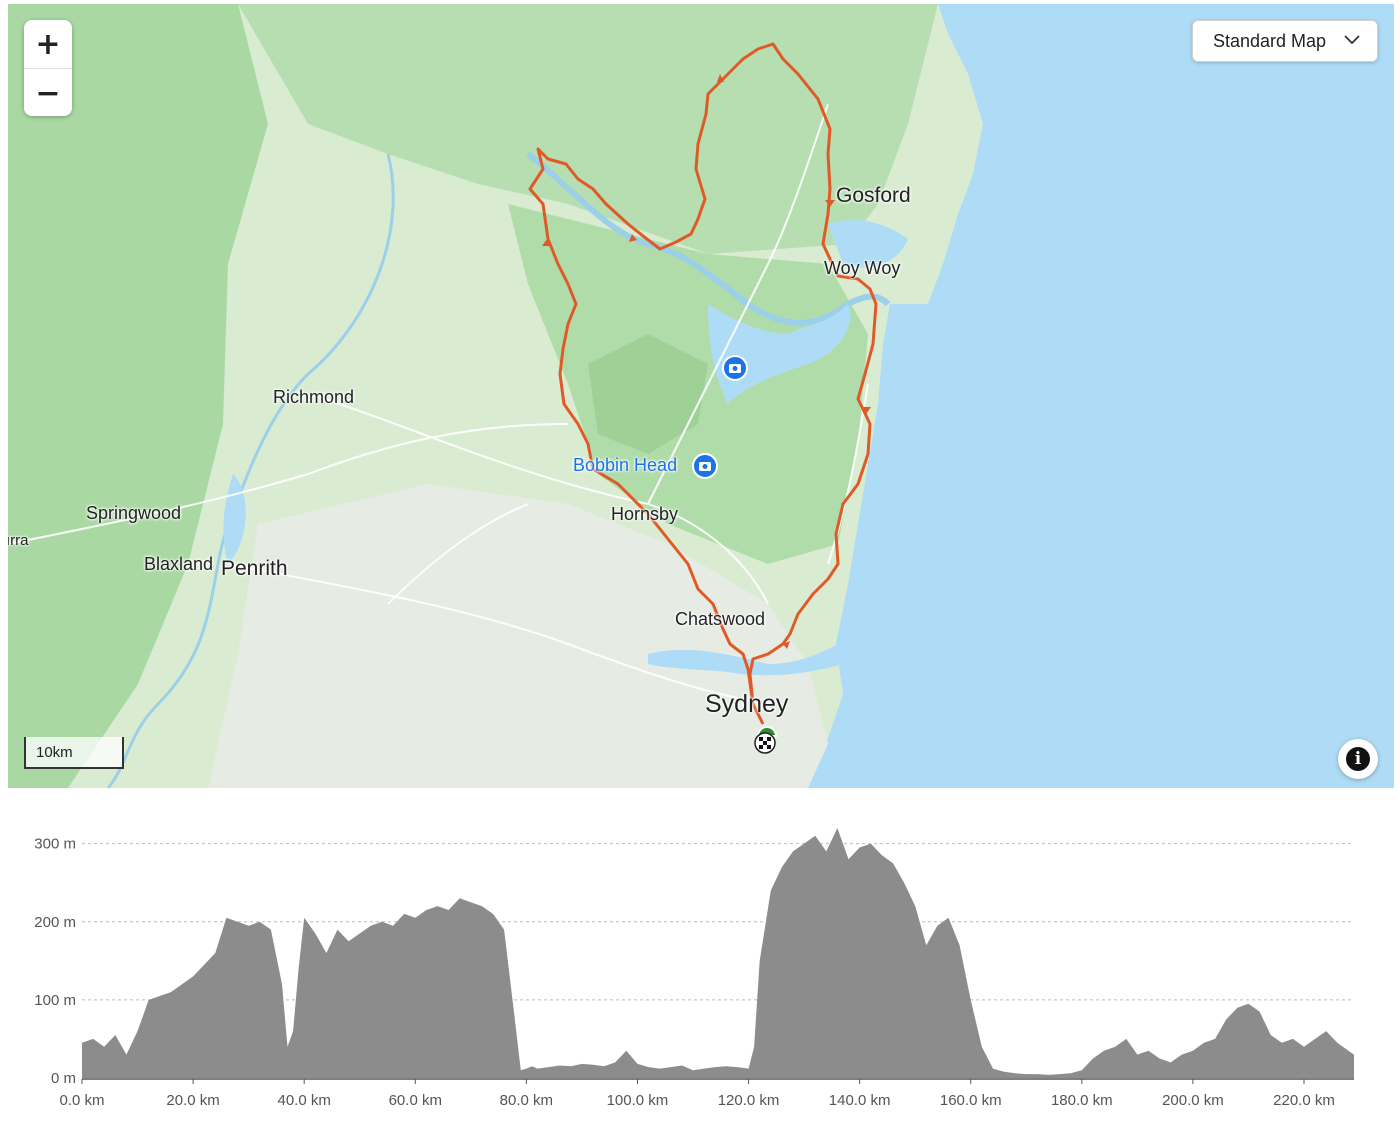 The height and width of the screenshot is (1122, 1400). Describe the element at coordinates (1304, 1100) in the screenshot. I see `x-tick-label: 220.0 km` at that location.